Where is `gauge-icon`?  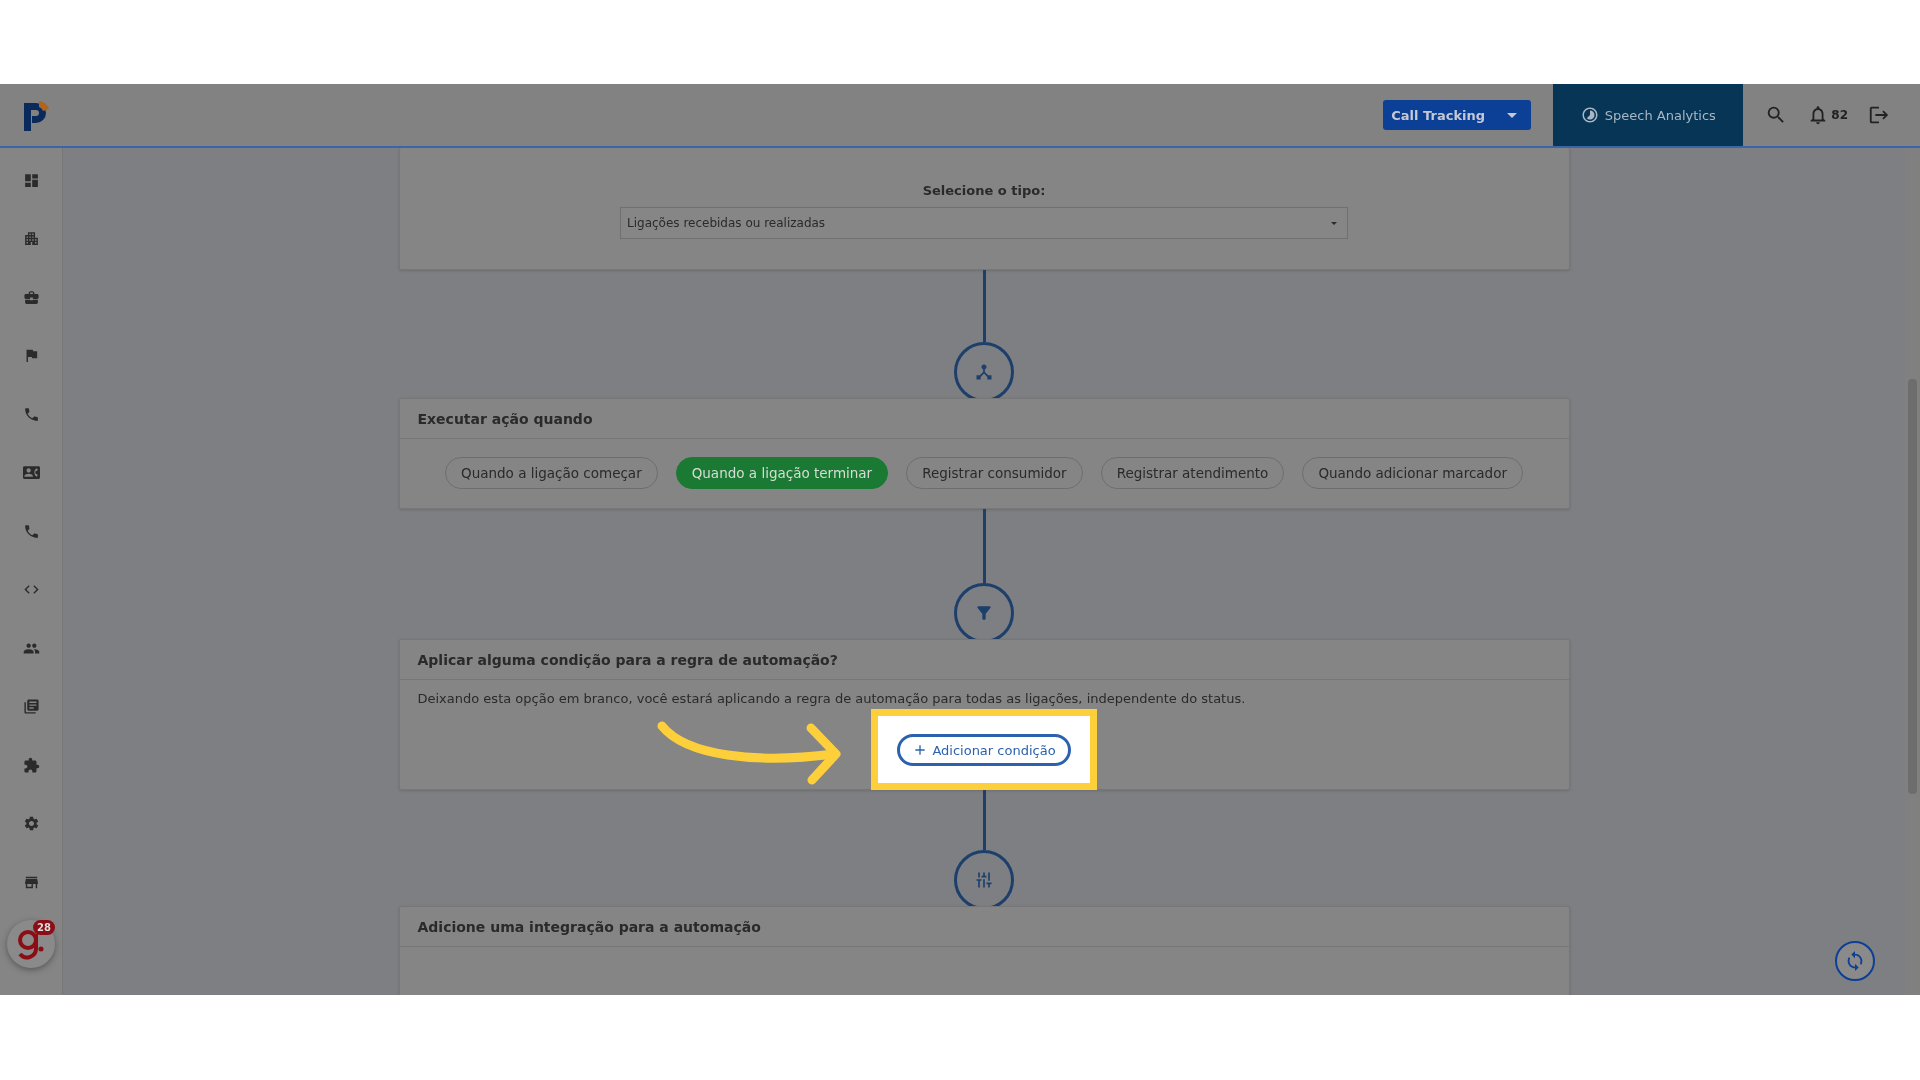
gauge-icon is located at coordinates (1589, 115).